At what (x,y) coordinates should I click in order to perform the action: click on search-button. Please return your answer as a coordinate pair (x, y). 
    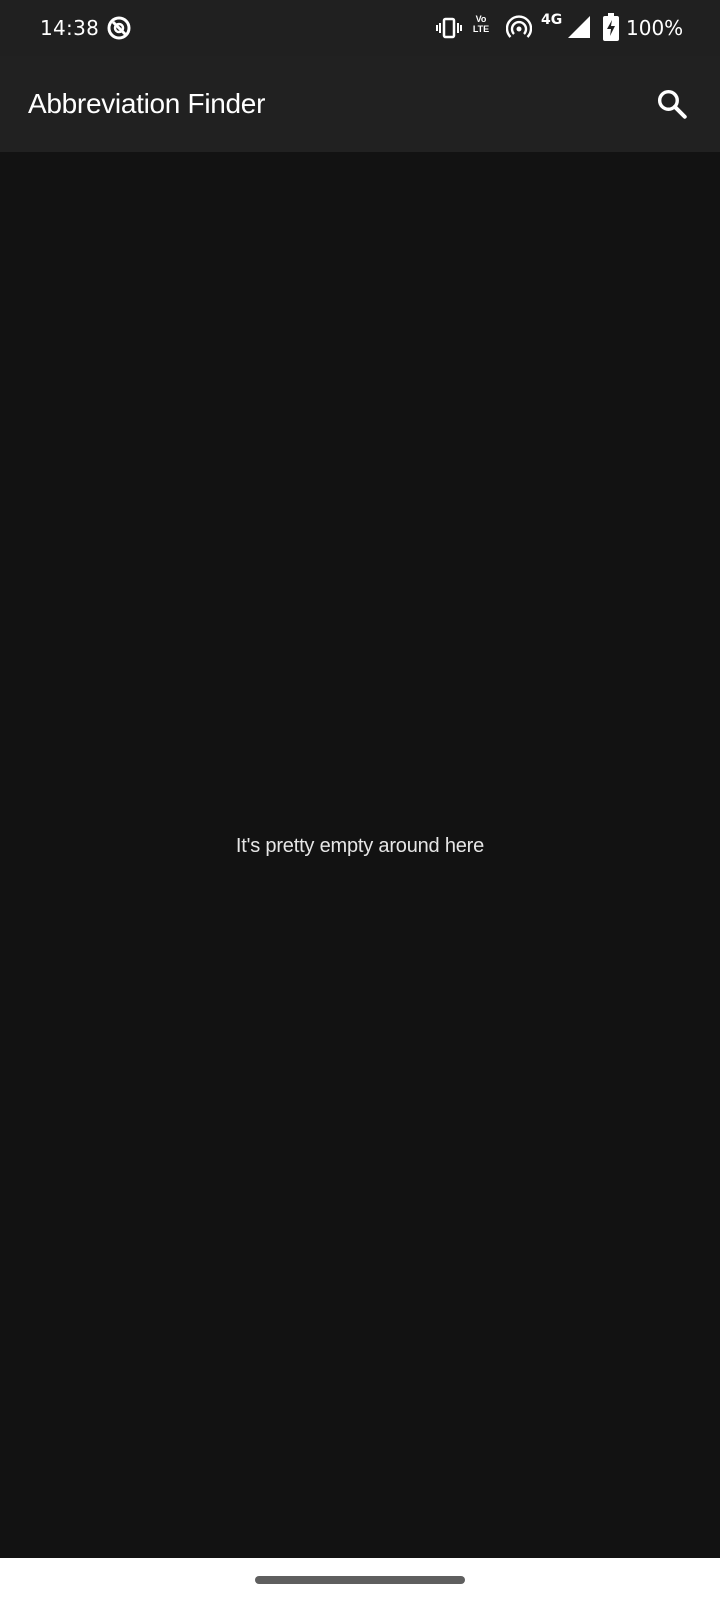
    Looking at the image, I should click on (672, 104).